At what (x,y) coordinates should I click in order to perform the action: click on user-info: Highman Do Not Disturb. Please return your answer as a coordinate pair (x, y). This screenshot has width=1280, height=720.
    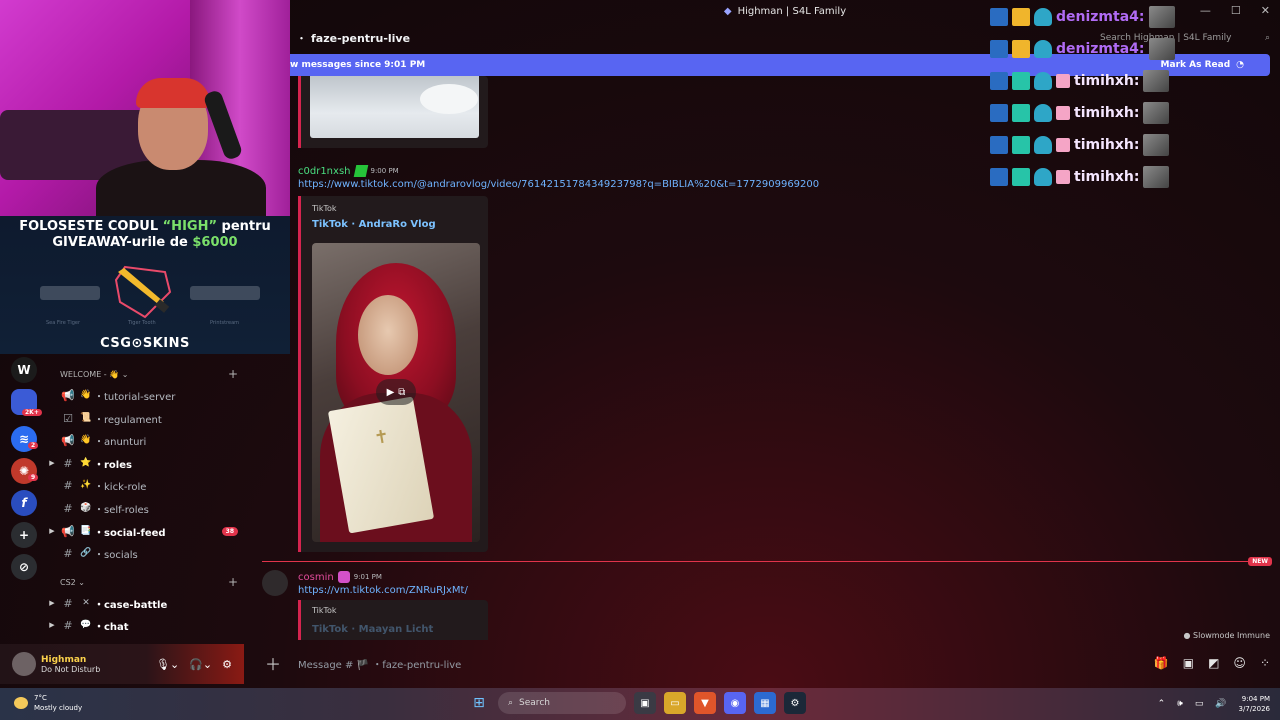
    Looking at the image, I should click on (70, 664).